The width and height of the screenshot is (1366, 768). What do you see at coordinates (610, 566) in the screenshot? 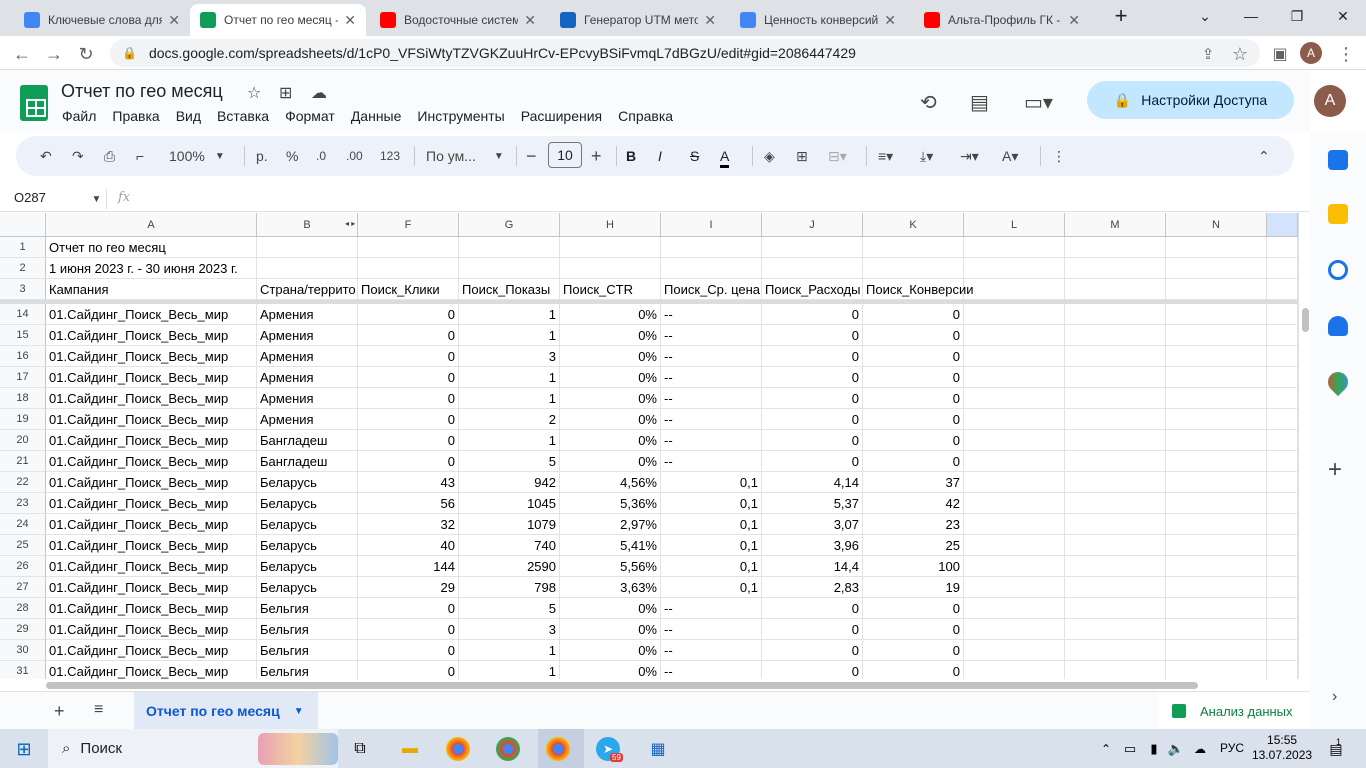
I see `table-cell: 5,56%` at bounding box center [610, 566].